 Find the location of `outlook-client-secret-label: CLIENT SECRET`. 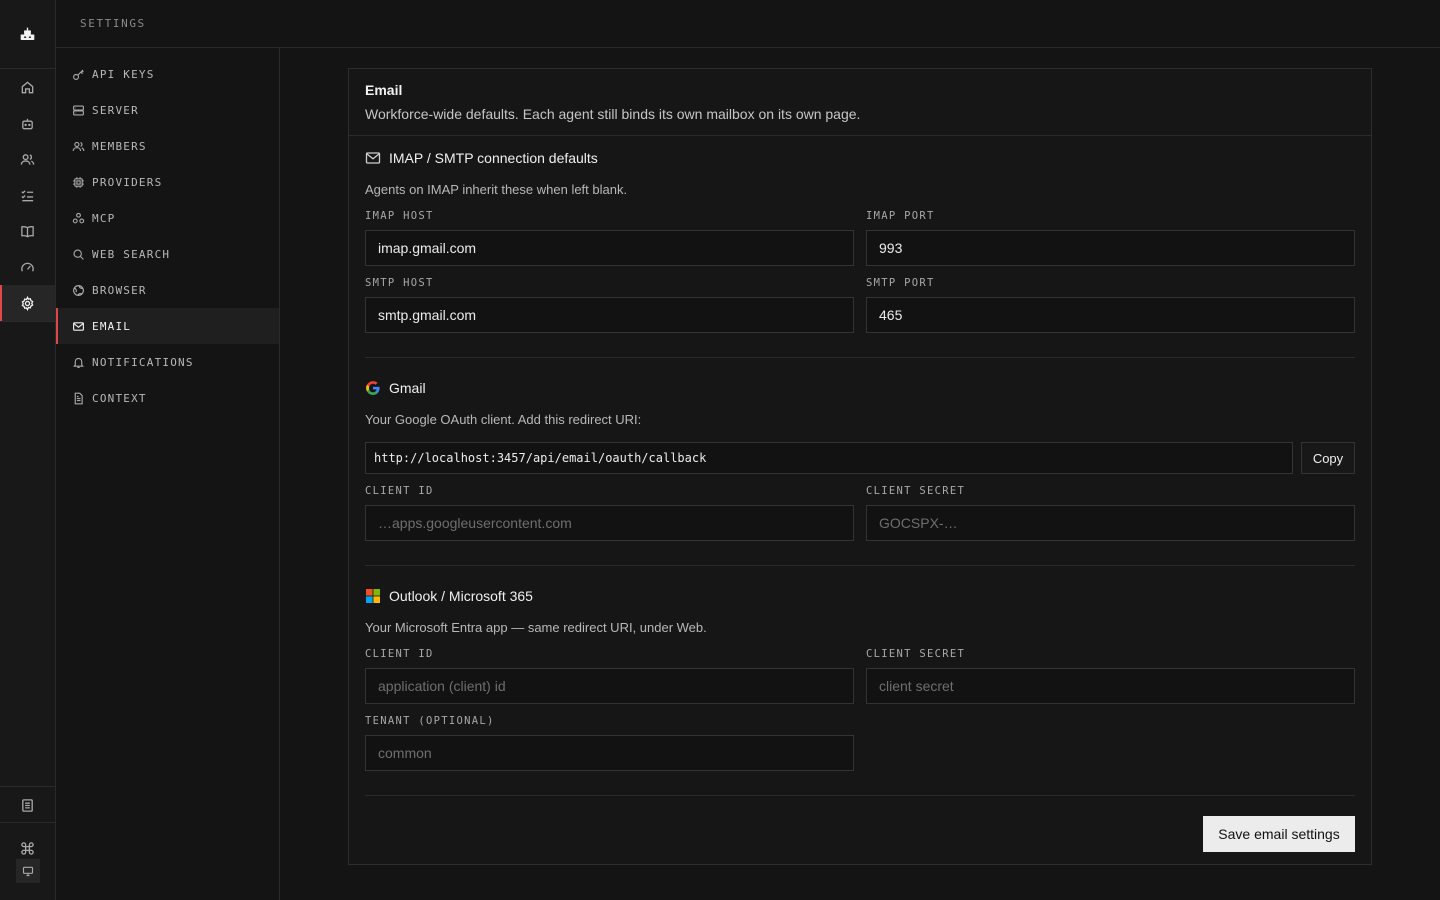

outlook-client-secret-label: CLIENT SECRET is located at coordinates (916, 654).